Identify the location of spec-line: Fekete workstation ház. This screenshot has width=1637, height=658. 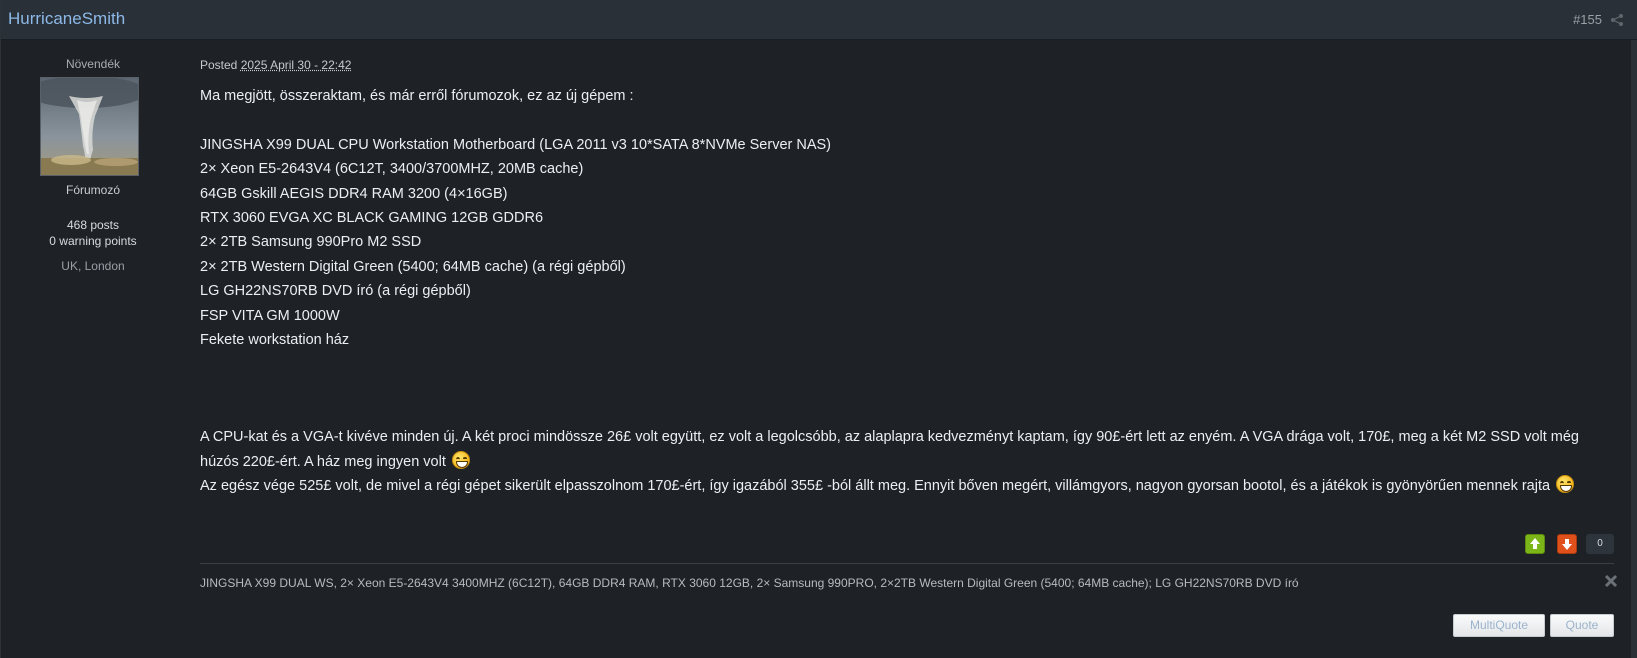
(905, 340).